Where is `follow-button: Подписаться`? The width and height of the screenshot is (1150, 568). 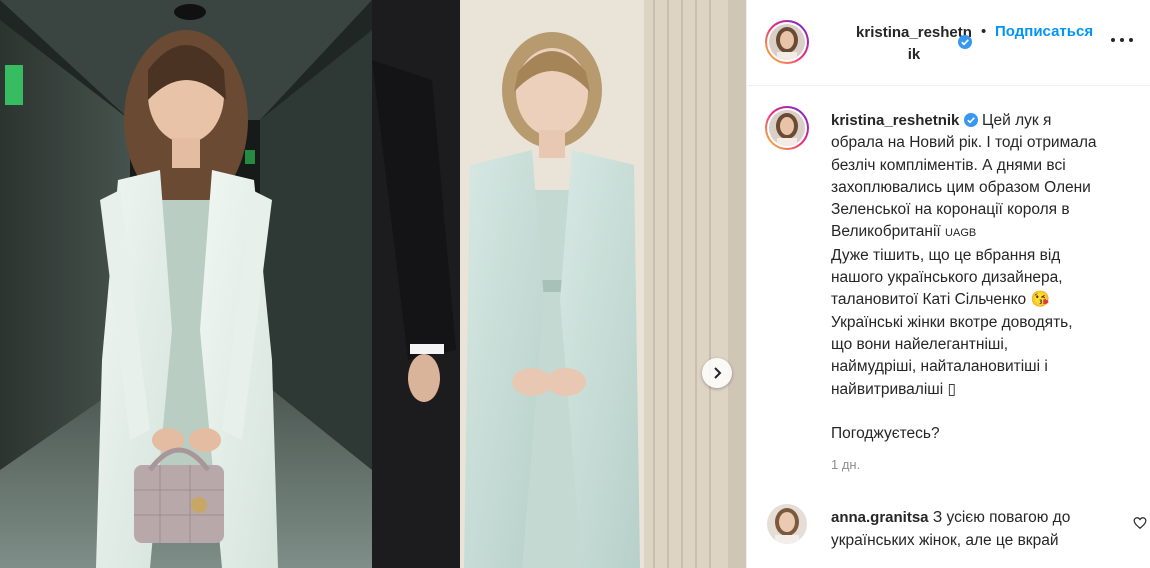
follow-button: Подписаться is located at coordinates (1044, 31).